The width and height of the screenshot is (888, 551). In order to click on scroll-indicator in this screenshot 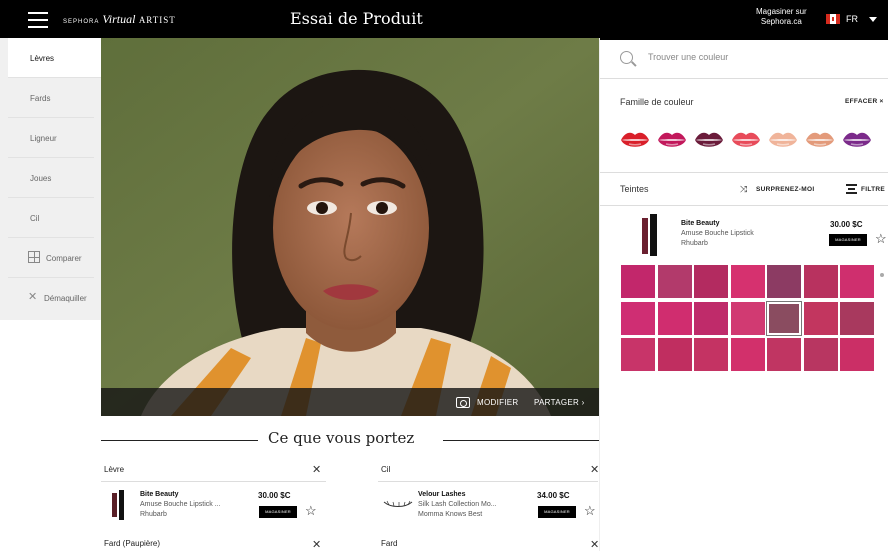, I will do `click(882, 275)`.